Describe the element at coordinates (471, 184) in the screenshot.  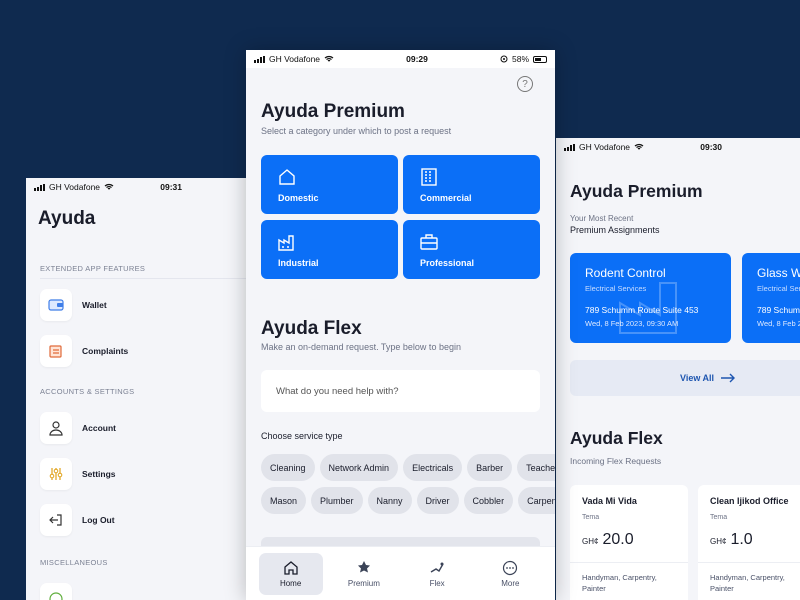
I see `category-commercial: Commercial` at that location.